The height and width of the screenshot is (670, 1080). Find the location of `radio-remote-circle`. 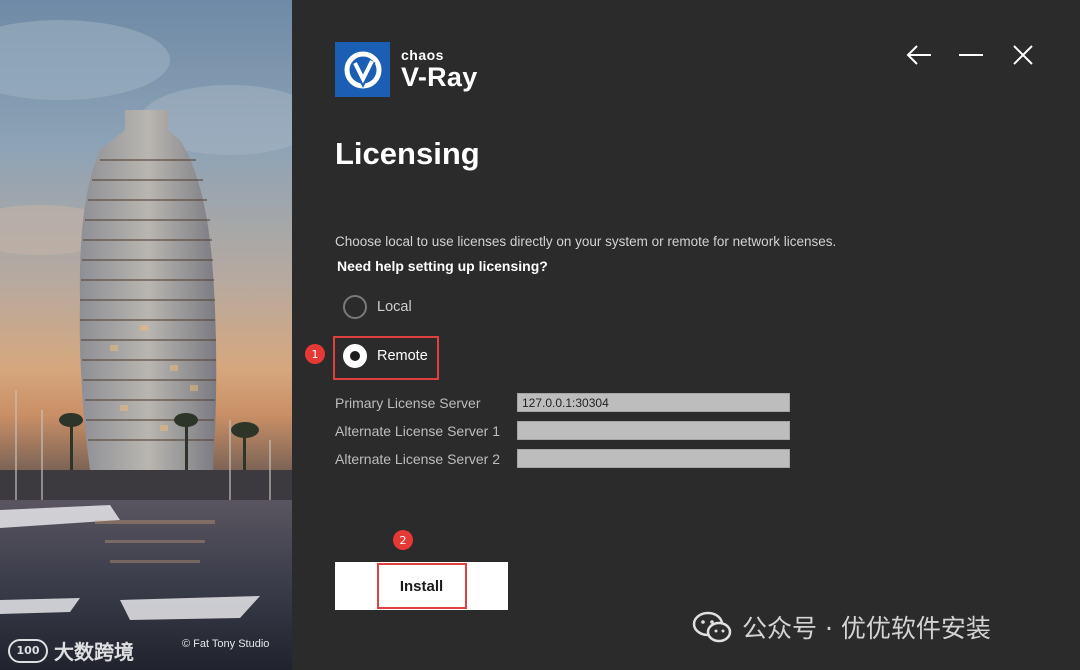

radio-remote-circle is located at coordinates (355, 356).